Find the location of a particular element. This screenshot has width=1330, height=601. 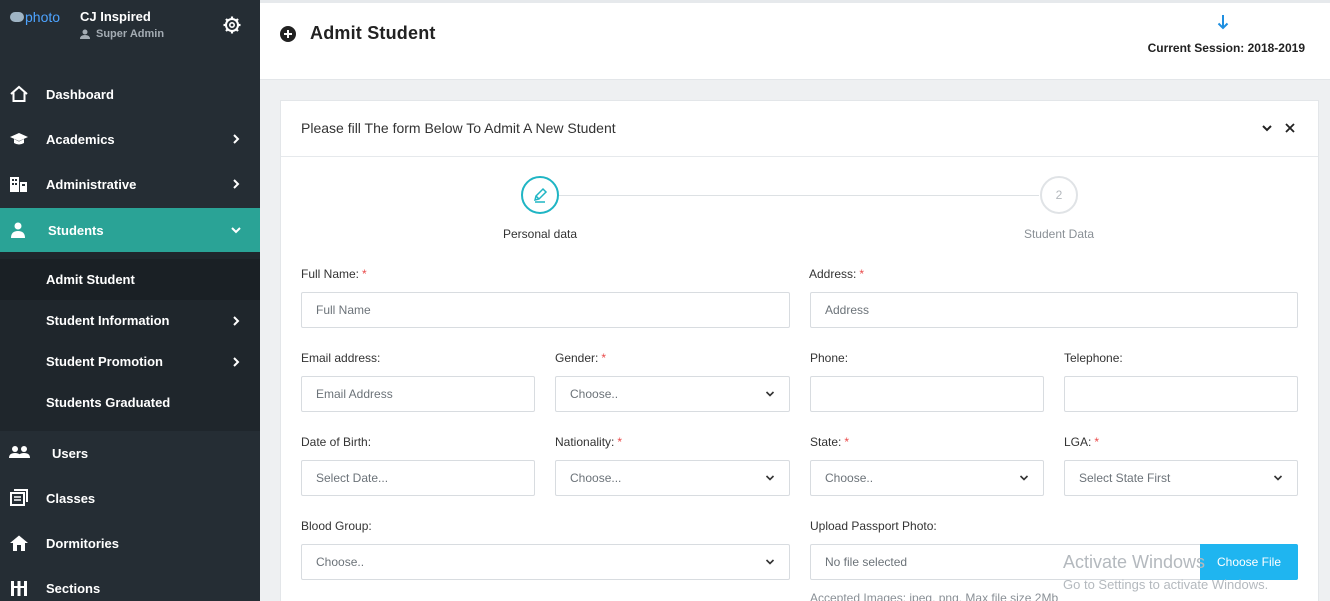

submenu-item-label: Student Promotion is located at coordinates (104, 361).